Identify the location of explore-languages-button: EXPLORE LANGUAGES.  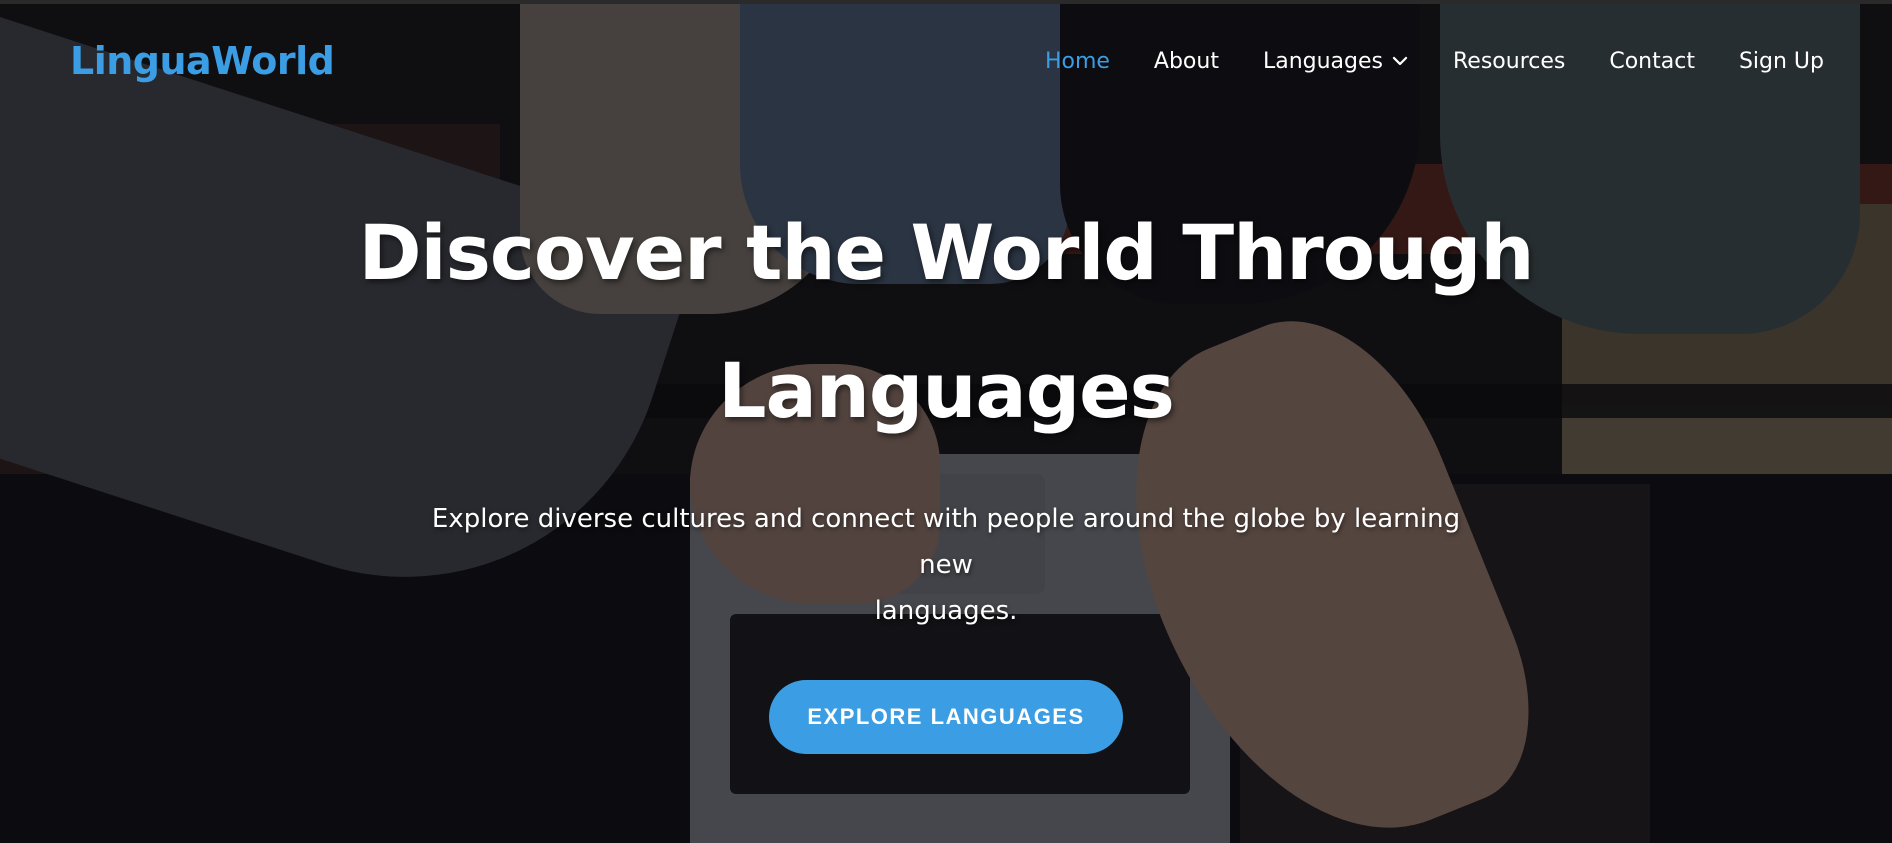
(946, 717).